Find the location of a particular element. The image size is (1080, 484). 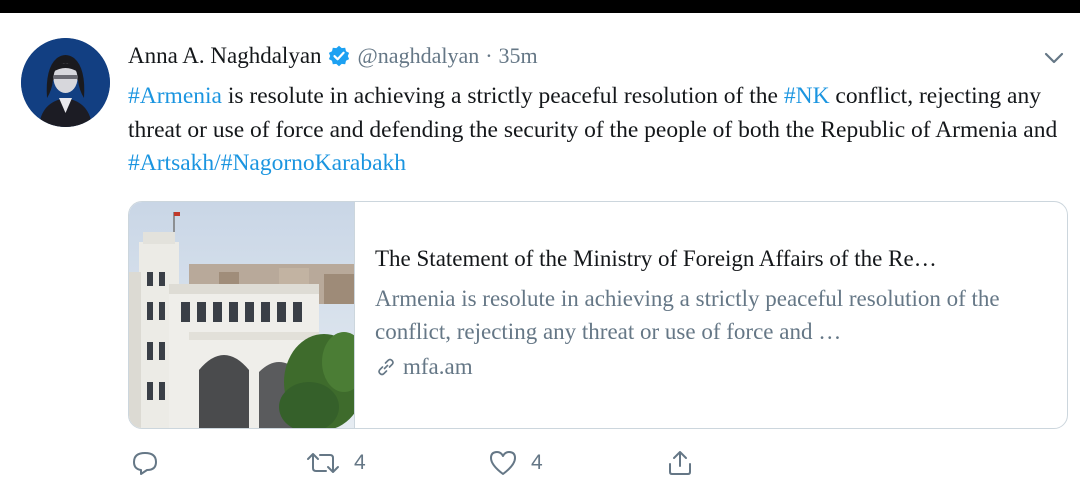

like-button: 4 is located at coordinates (515, 463).